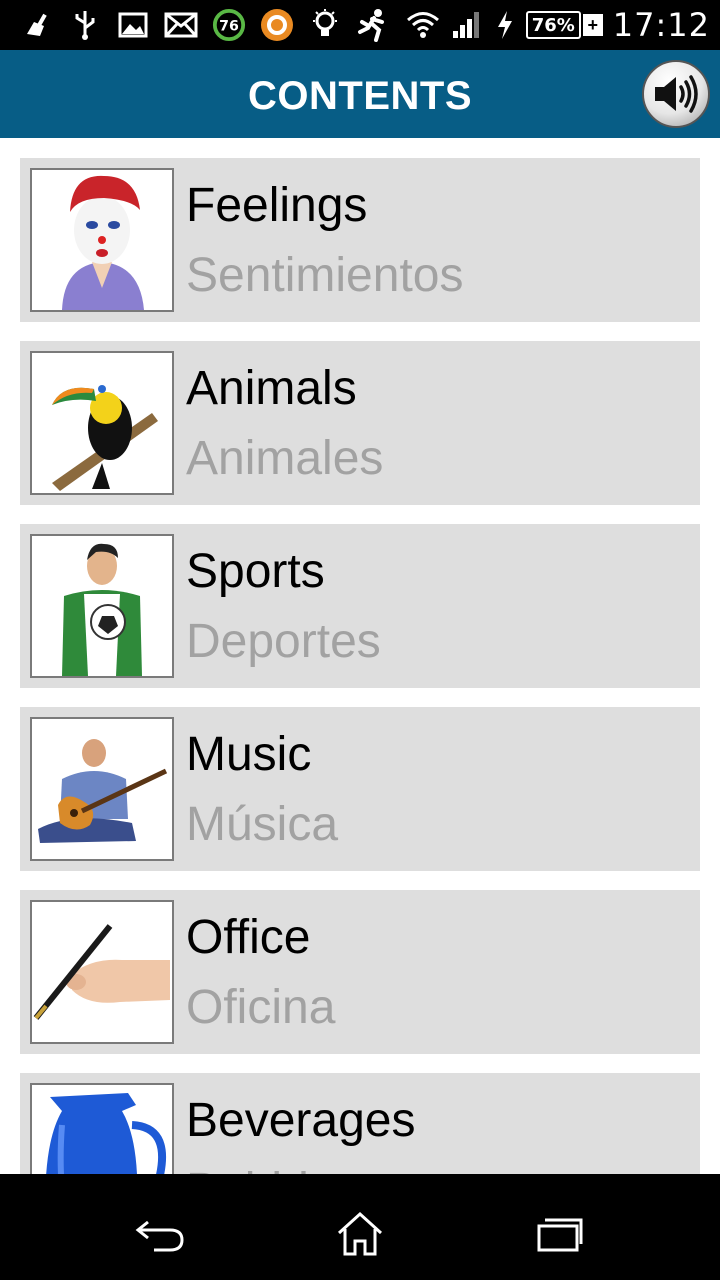 The image size is (720, 1280). Describe the element at coordinates (255, 571) in the screenshot. I see `category-title: Sports` at that location.